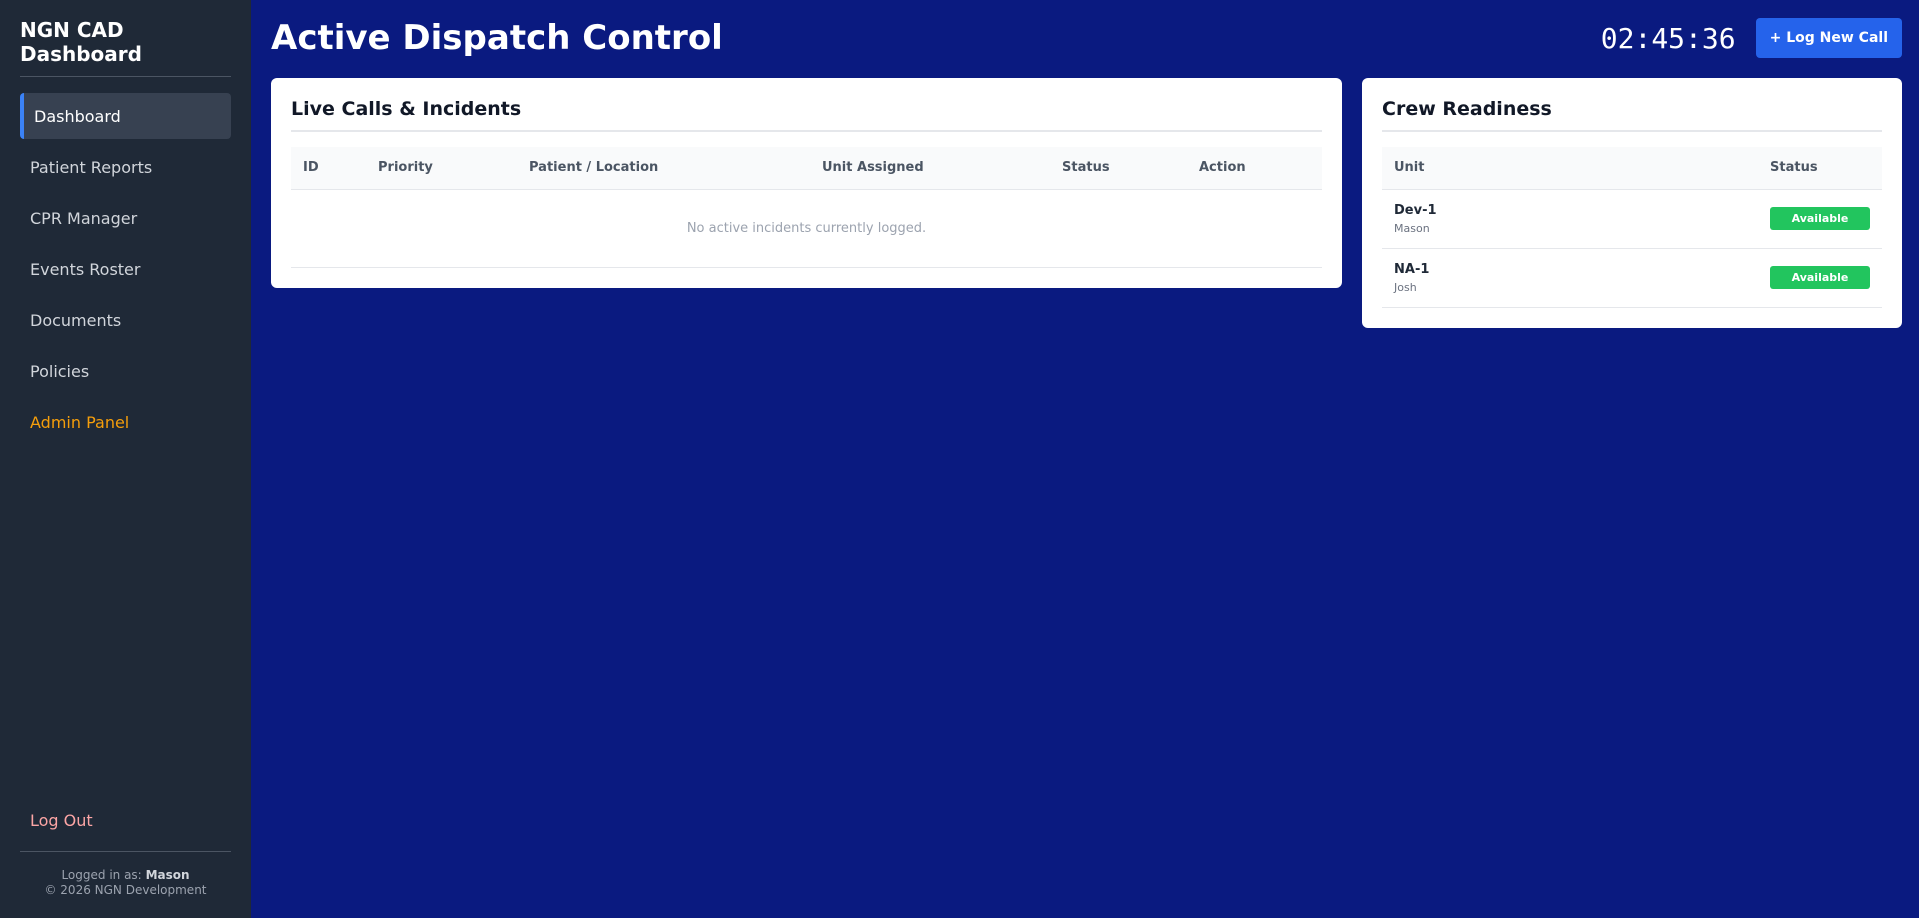  Describe the element at coordinates (101, 875) in the screenshot. I see `logged-in-prefix: Logged in as:` at that location.